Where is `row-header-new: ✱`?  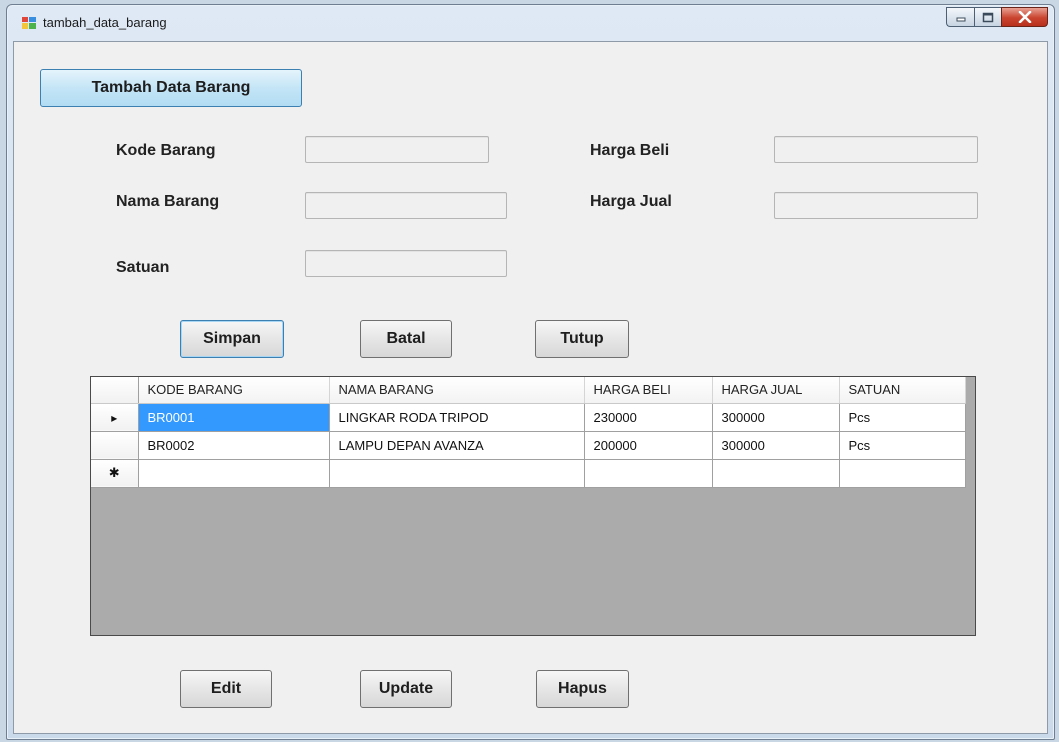 row-header-new: ✱ is located at coordinates (115, 473).